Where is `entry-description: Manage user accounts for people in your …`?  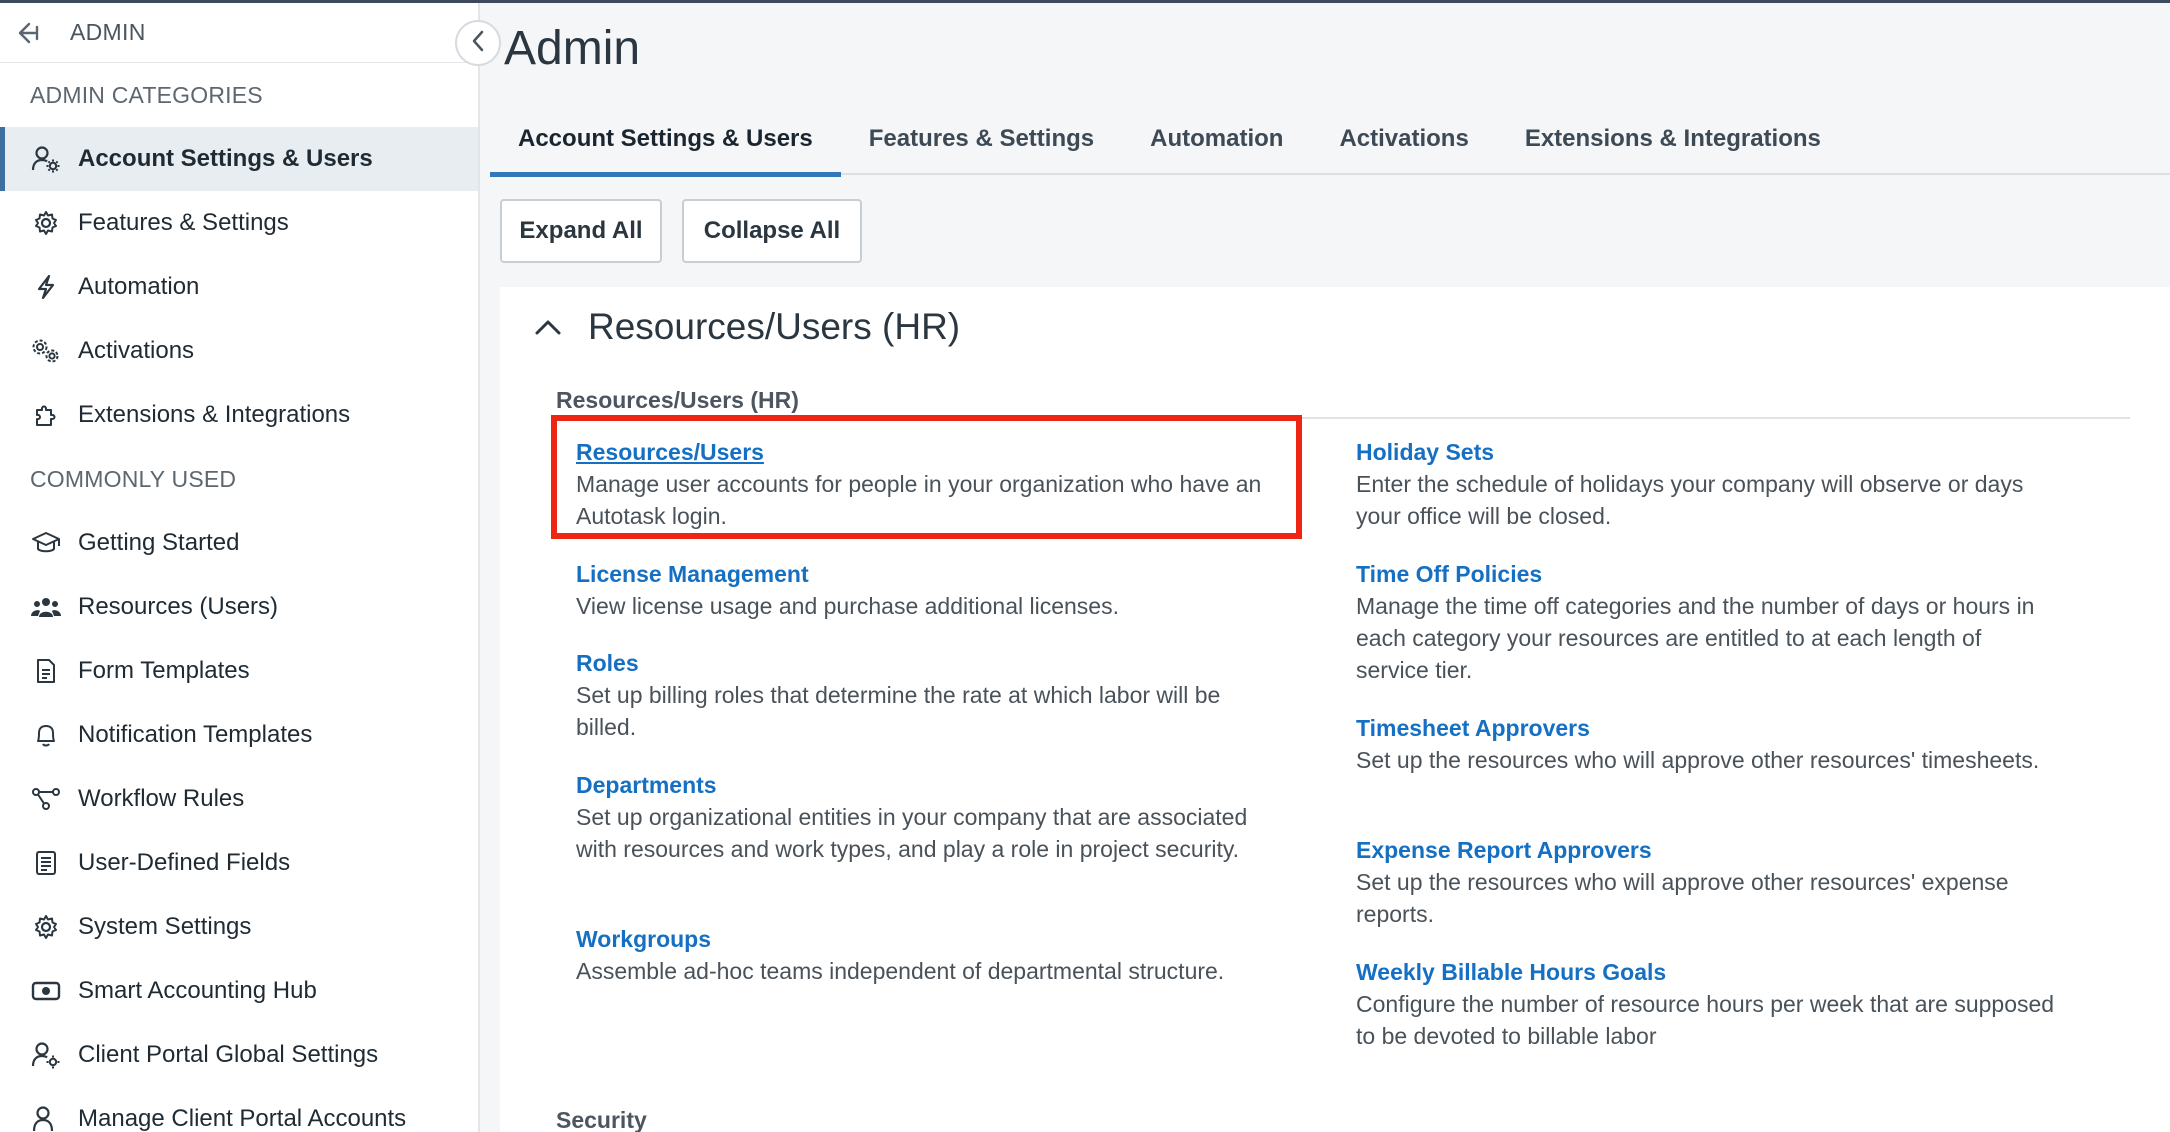
entry-description: Manage user accounts for people in your … is located at coordinates (919, 500).